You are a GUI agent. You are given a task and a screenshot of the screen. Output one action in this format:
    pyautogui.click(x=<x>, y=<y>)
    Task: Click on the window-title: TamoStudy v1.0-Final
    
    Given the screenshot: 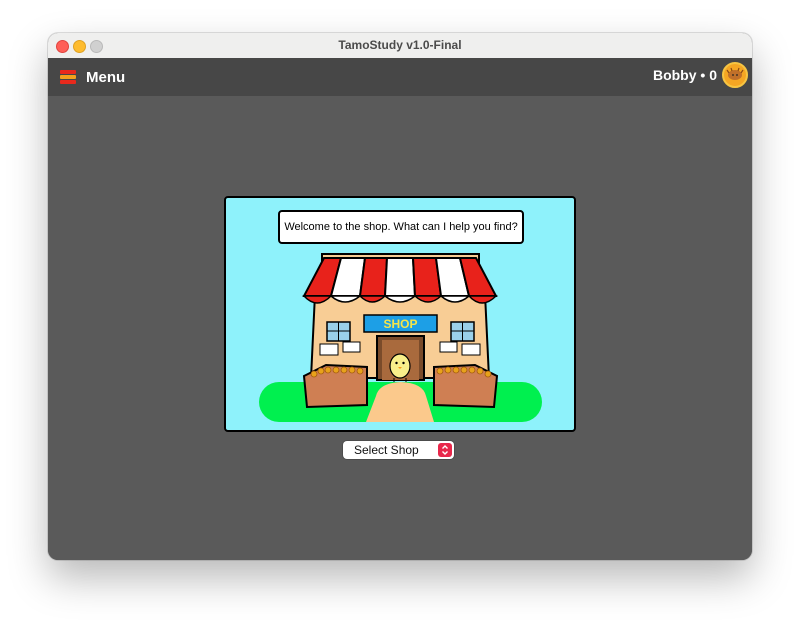 What is the action you would take?
    pyautogui.click(x=400, y=45)
    